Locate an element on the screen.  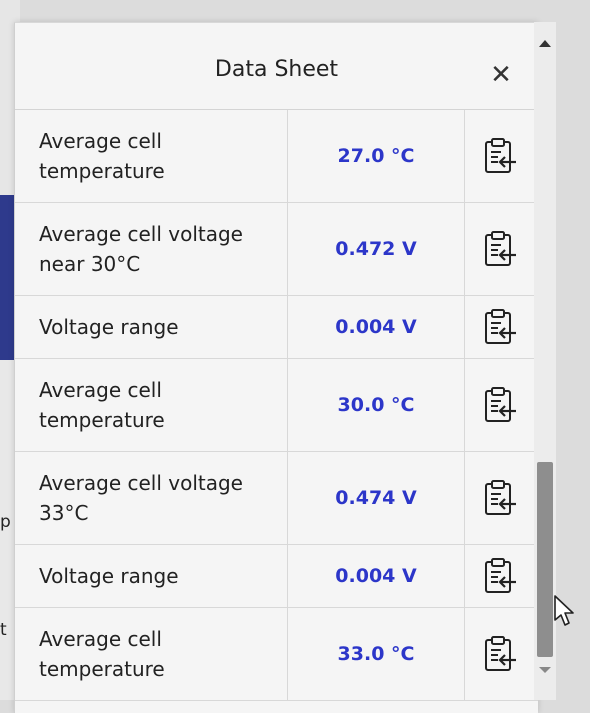
row-label: Average cell voltage near 30°C is located at coordinates (141, 249).